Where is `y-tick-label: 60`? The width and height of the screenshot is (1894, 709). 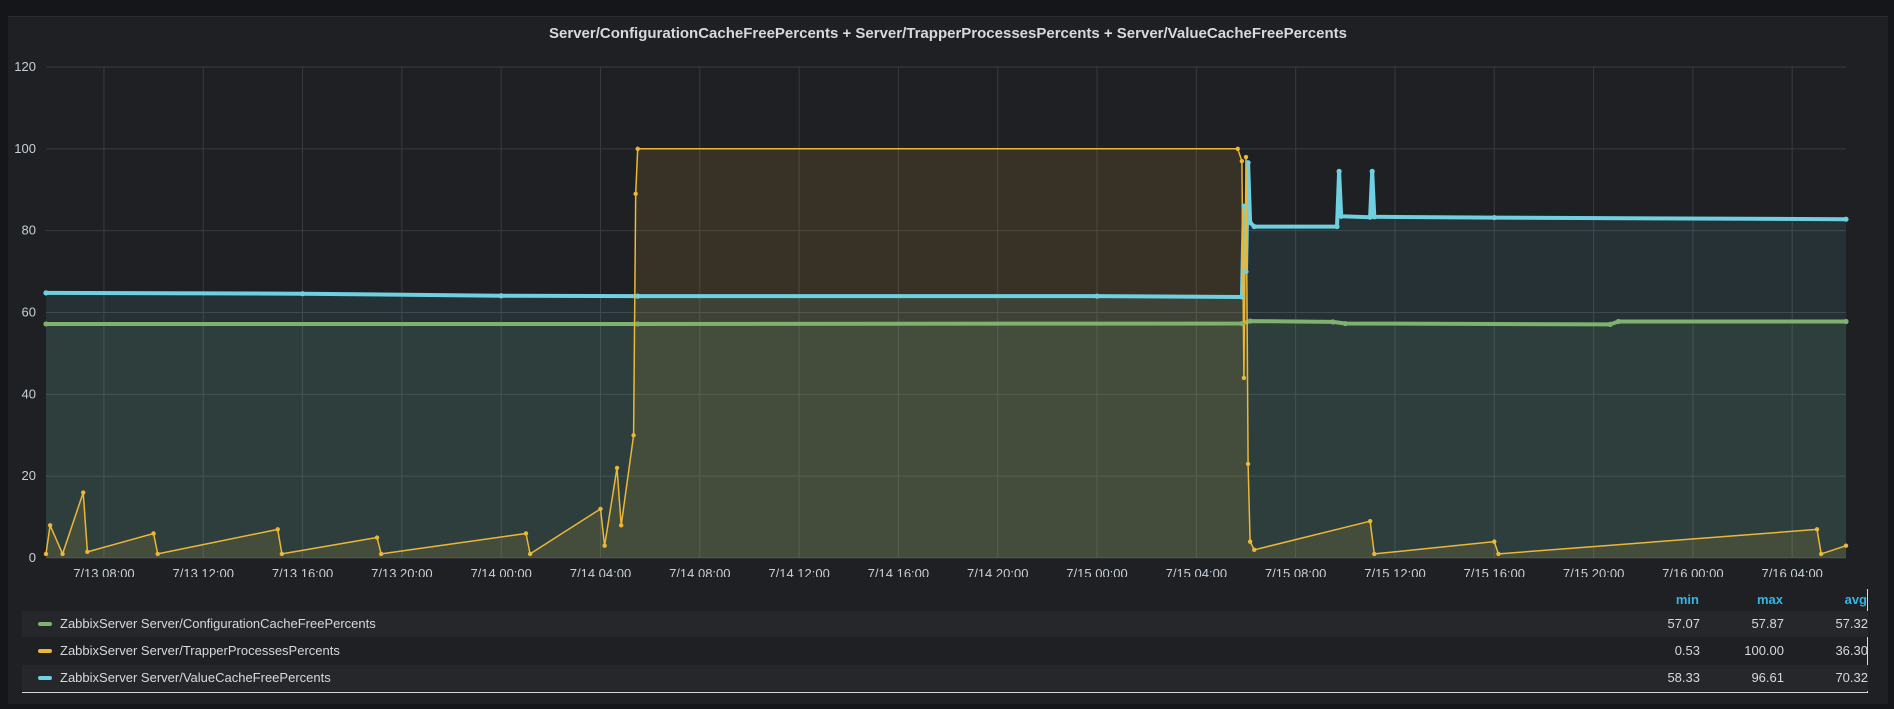
y-tick-label: 60 is located at coordinates (29, 312).